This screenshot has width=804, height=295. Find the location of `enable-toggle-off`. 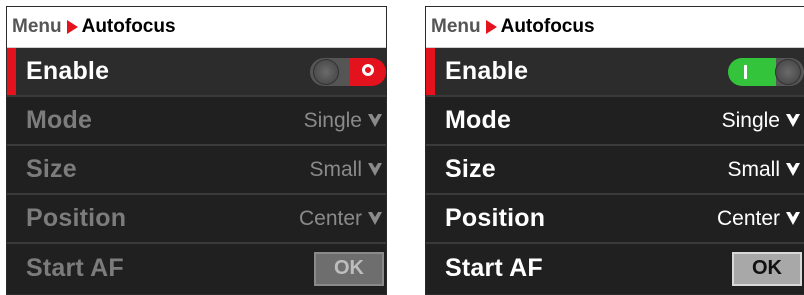

enable-toggle-off is located at coordinates (348, 71).